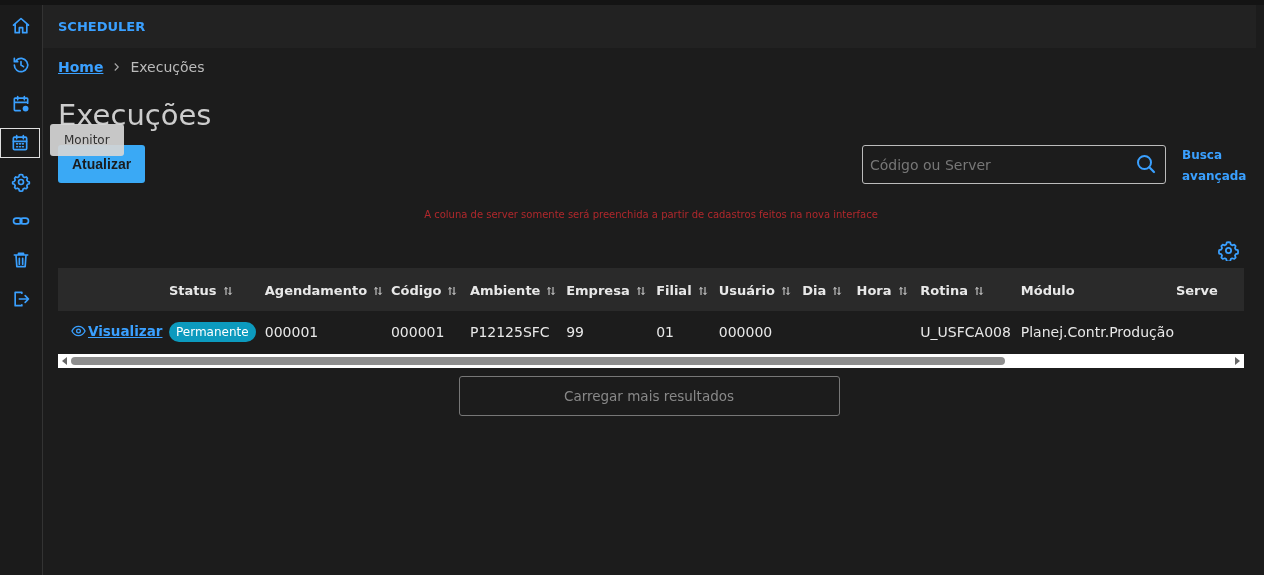 The image size is (1264, 575). Describe the element at coordinates (674, 290) in the screenshot. I see `column-header: Filial` at that location.